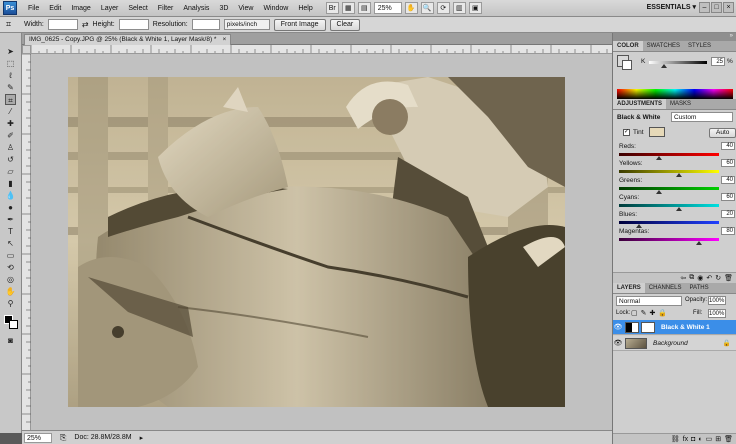 Image resolution: width=736 pixels, height=444 pixels. I want to click on close-document-icon: ×, so click(224, 40).